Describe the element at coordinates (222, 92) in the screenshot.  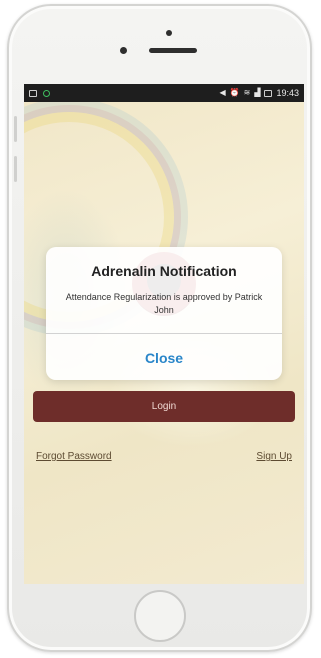
I see `volume-icon: ◀` at that location.